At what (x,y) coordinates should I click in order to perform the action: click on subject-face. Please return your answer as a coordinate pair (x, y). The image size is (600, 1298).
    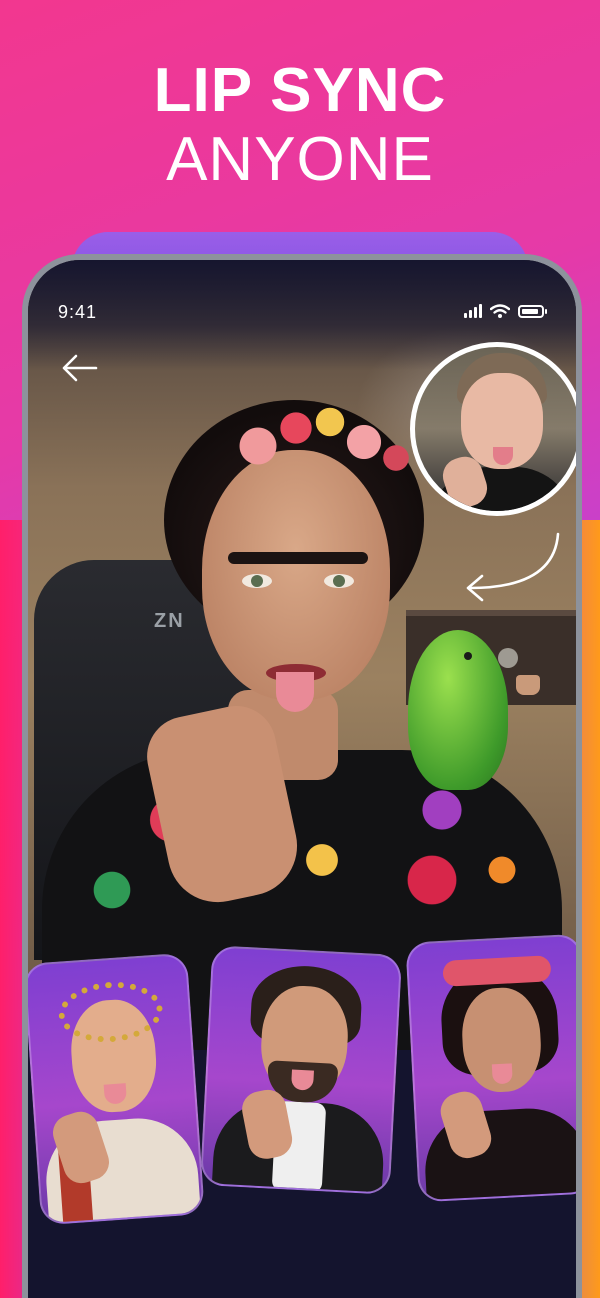
    Looking at the image, I should click on (296, 575).